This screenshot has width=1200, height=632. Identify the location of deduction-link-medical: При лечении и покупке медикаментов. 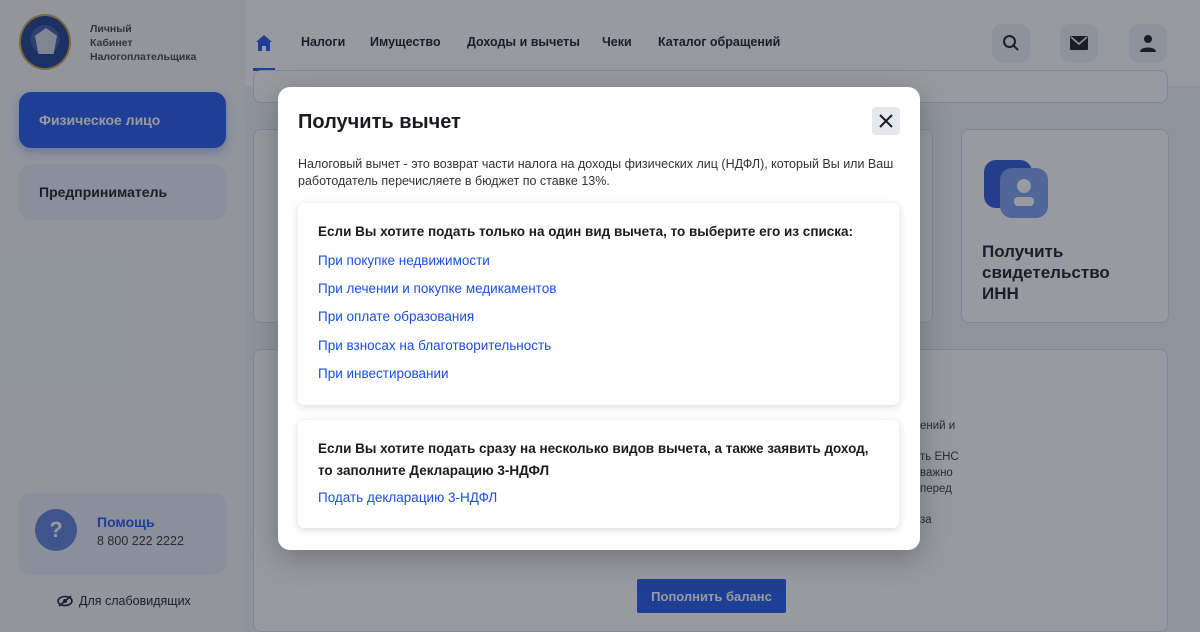
(437, 288).